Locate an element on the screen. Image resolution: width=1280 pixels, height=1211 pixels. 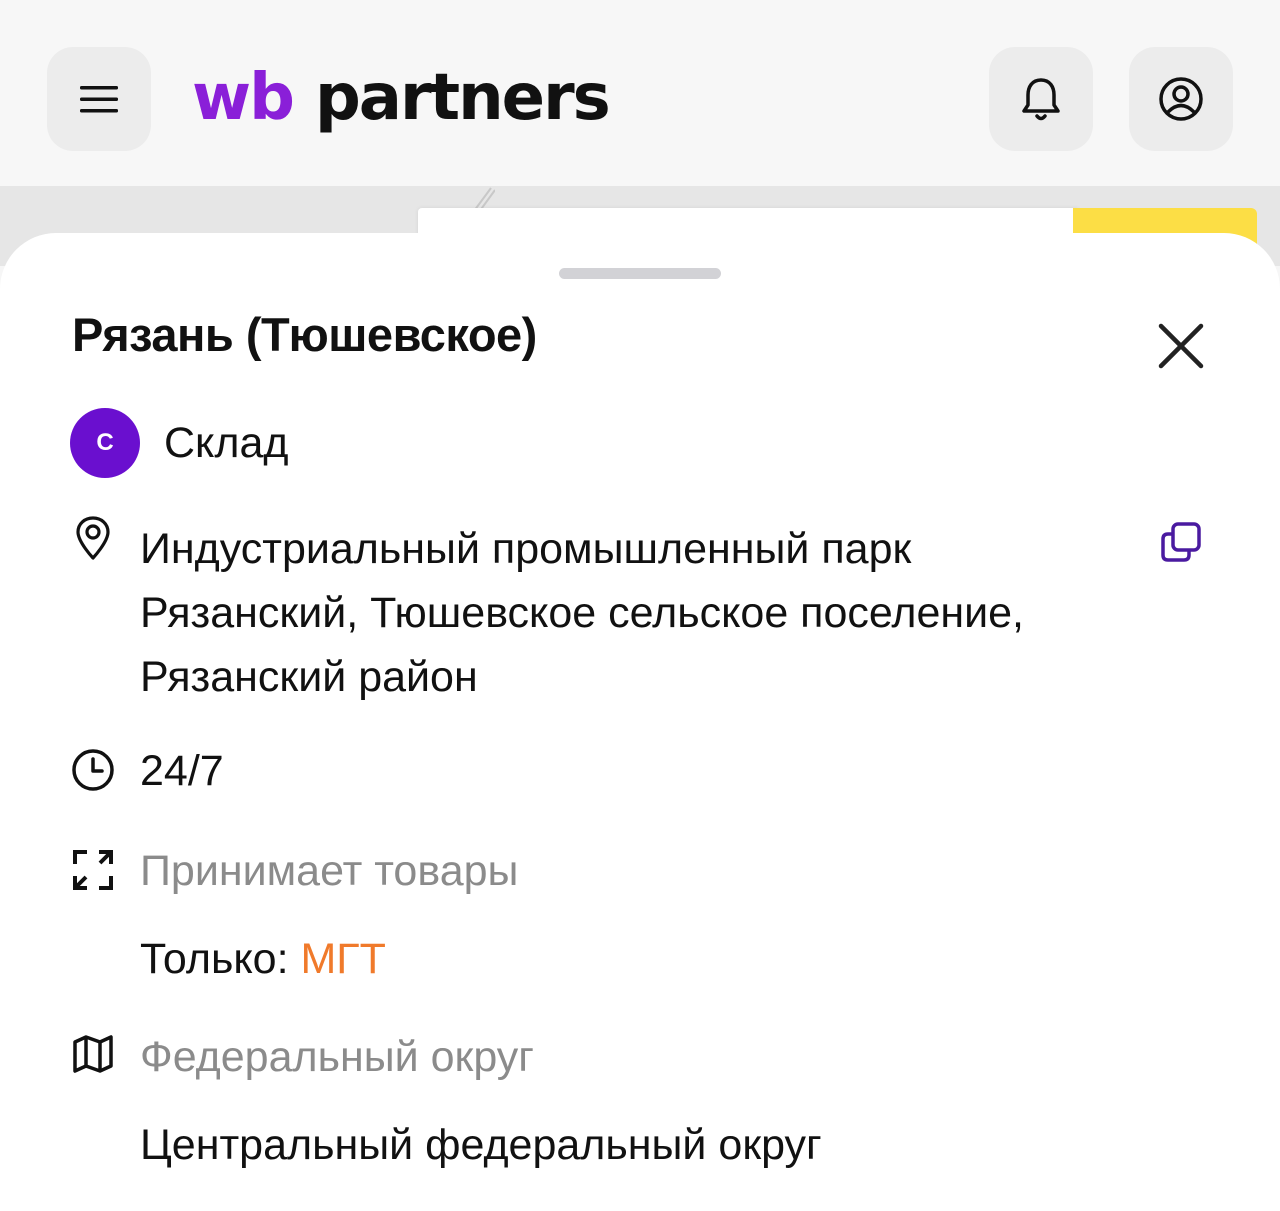
user-profile-icon is located at coordinates (1181, 99).